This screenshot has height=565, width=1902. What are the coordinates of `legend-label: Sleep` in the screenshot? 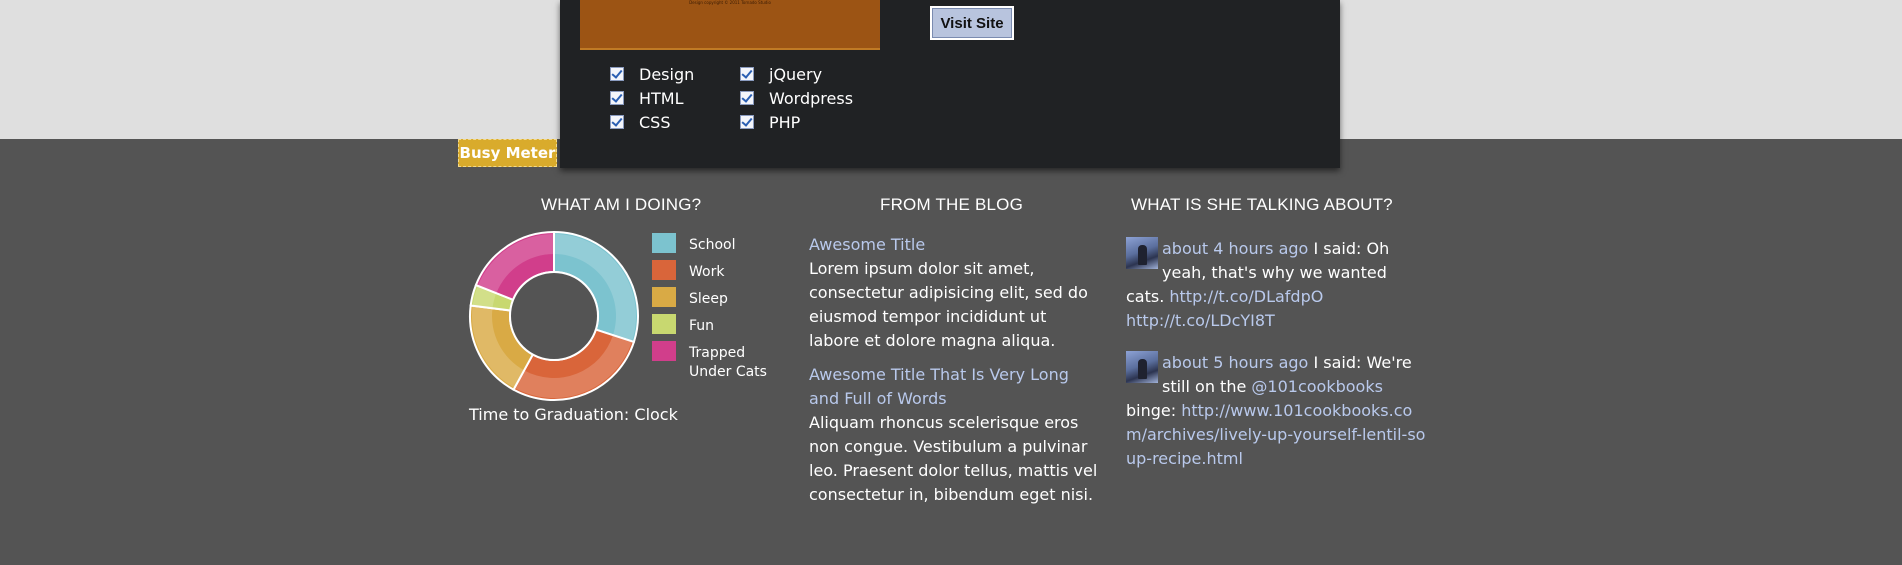 It's located at (708, 299).